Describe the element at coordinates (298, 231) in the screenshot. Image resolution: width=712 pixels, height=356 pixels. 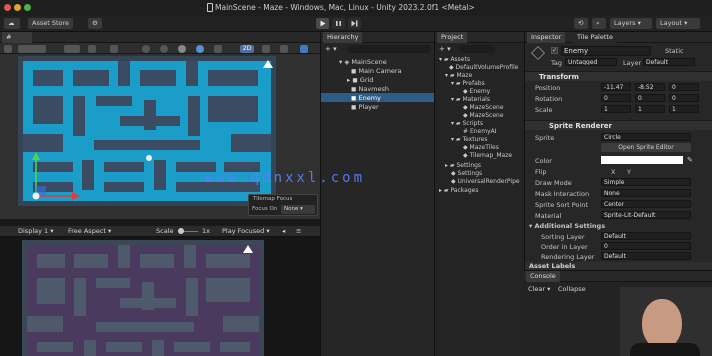
I see `stats-icon: ≡` at that location.